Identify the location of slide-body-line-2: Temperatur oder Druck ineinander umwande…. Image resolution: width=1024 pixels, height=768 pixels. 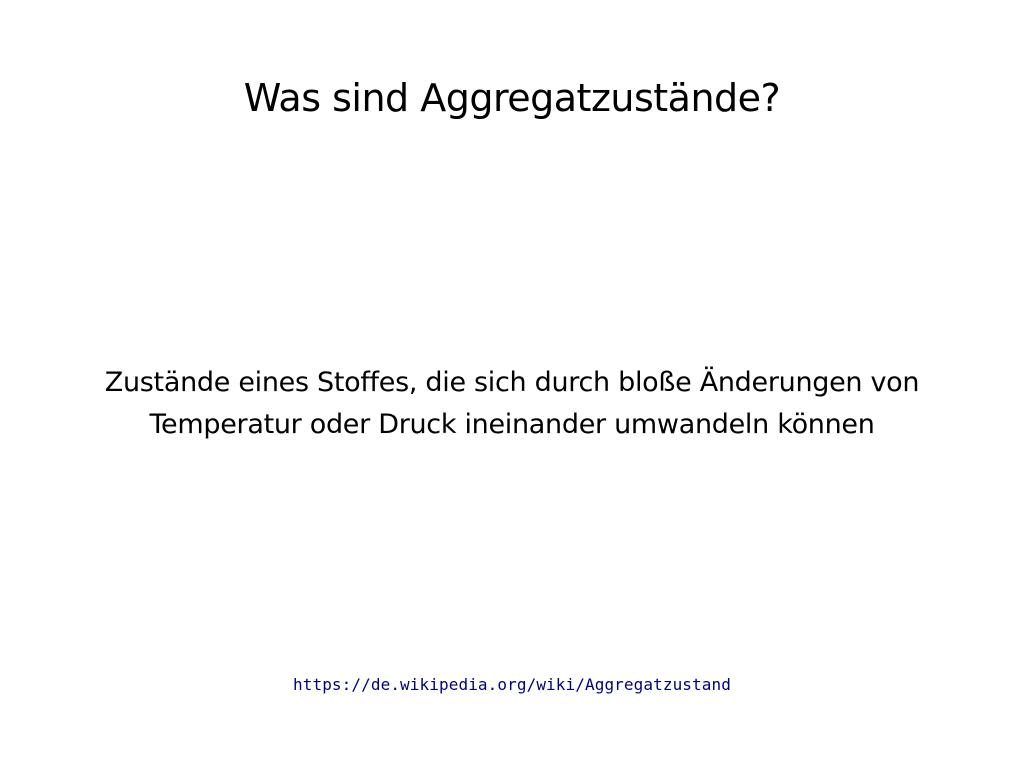
(512, 424).